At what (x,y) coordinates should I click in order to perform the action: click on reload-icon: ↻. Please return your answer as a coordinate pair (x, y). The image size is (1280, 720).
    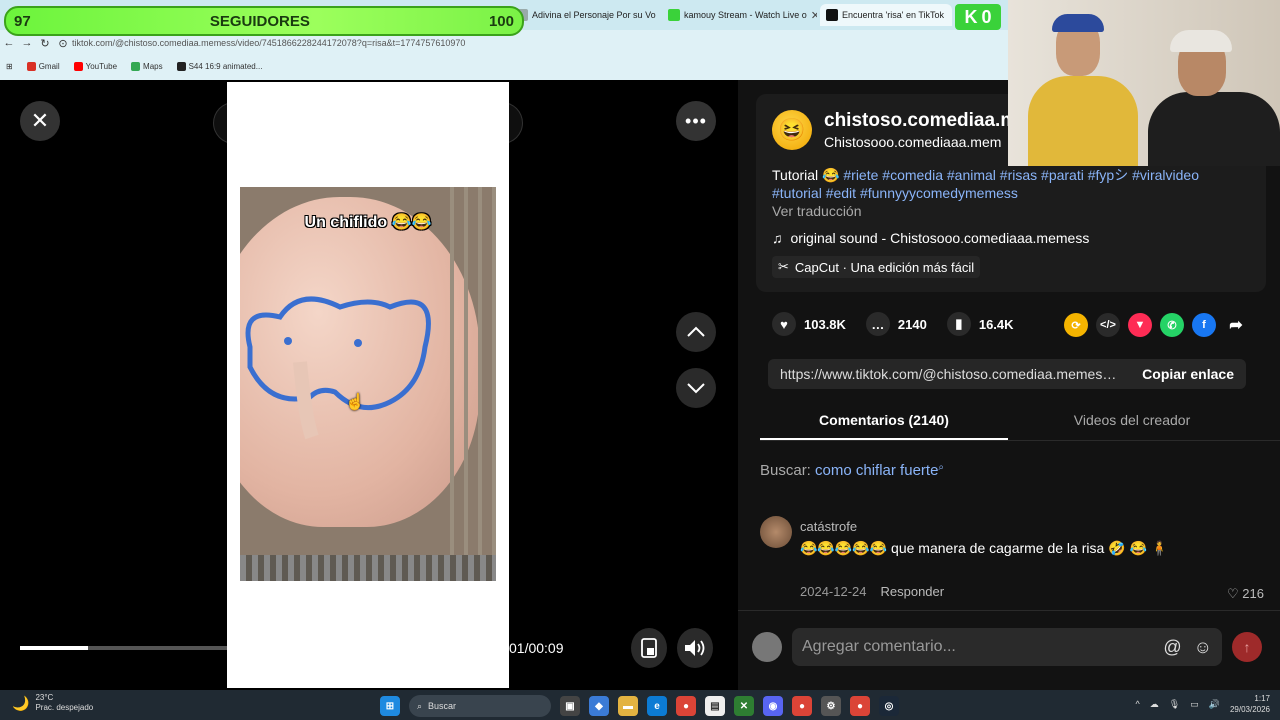
    Looking at the image, I should click on (45, 43).